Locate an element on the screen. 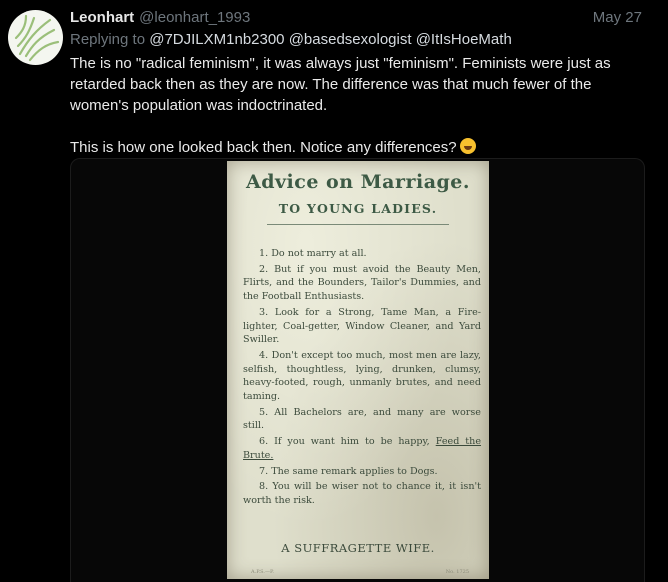  postcard-publisher: A.P.S.—P. is located at coordinates (262, 572).